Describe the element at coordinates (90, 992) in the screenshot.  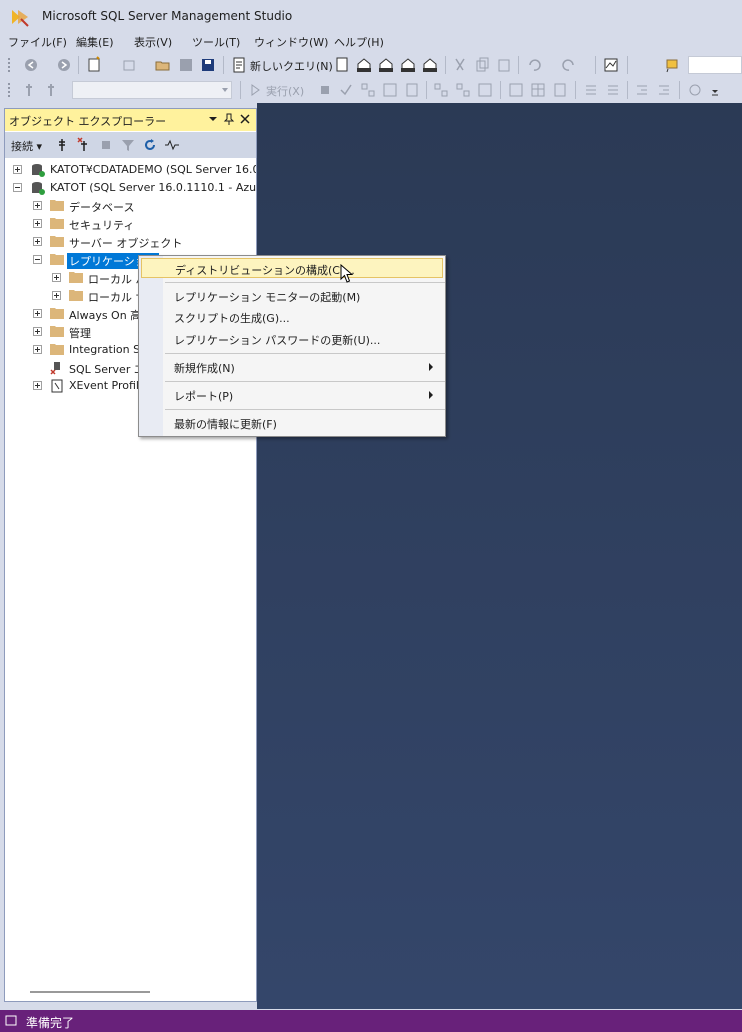
I see `horizontal-scrollbar` at that location.